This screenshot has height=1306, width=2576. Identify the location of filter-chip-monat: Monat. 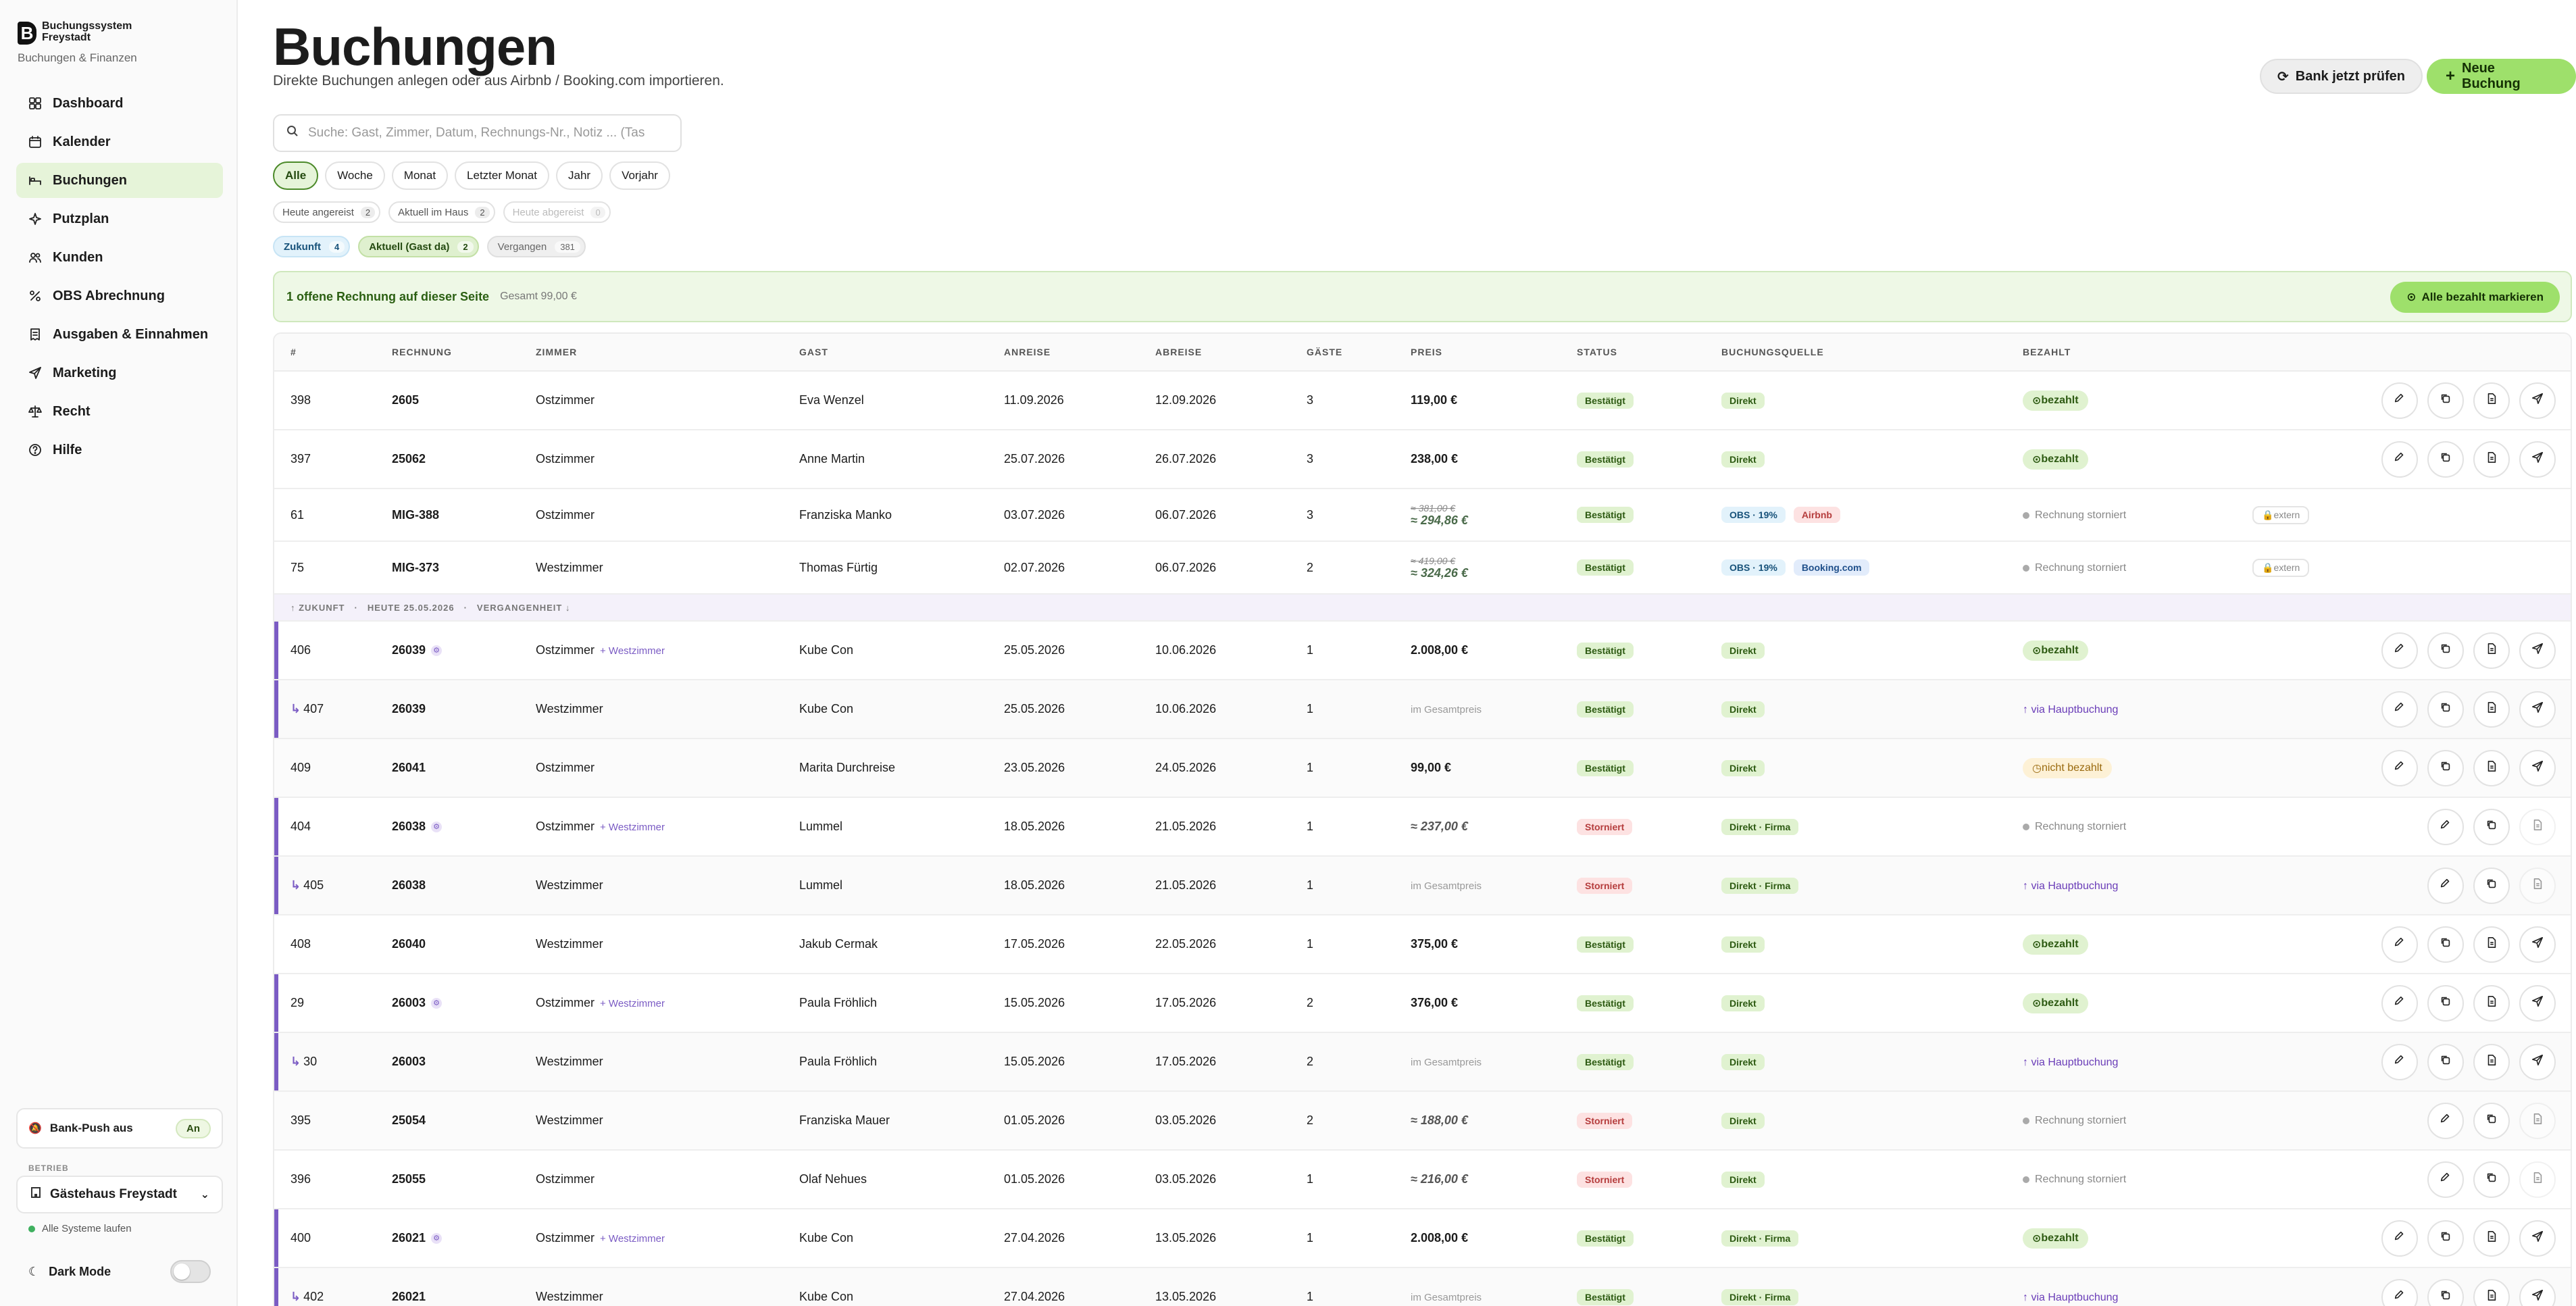
(420, 175).